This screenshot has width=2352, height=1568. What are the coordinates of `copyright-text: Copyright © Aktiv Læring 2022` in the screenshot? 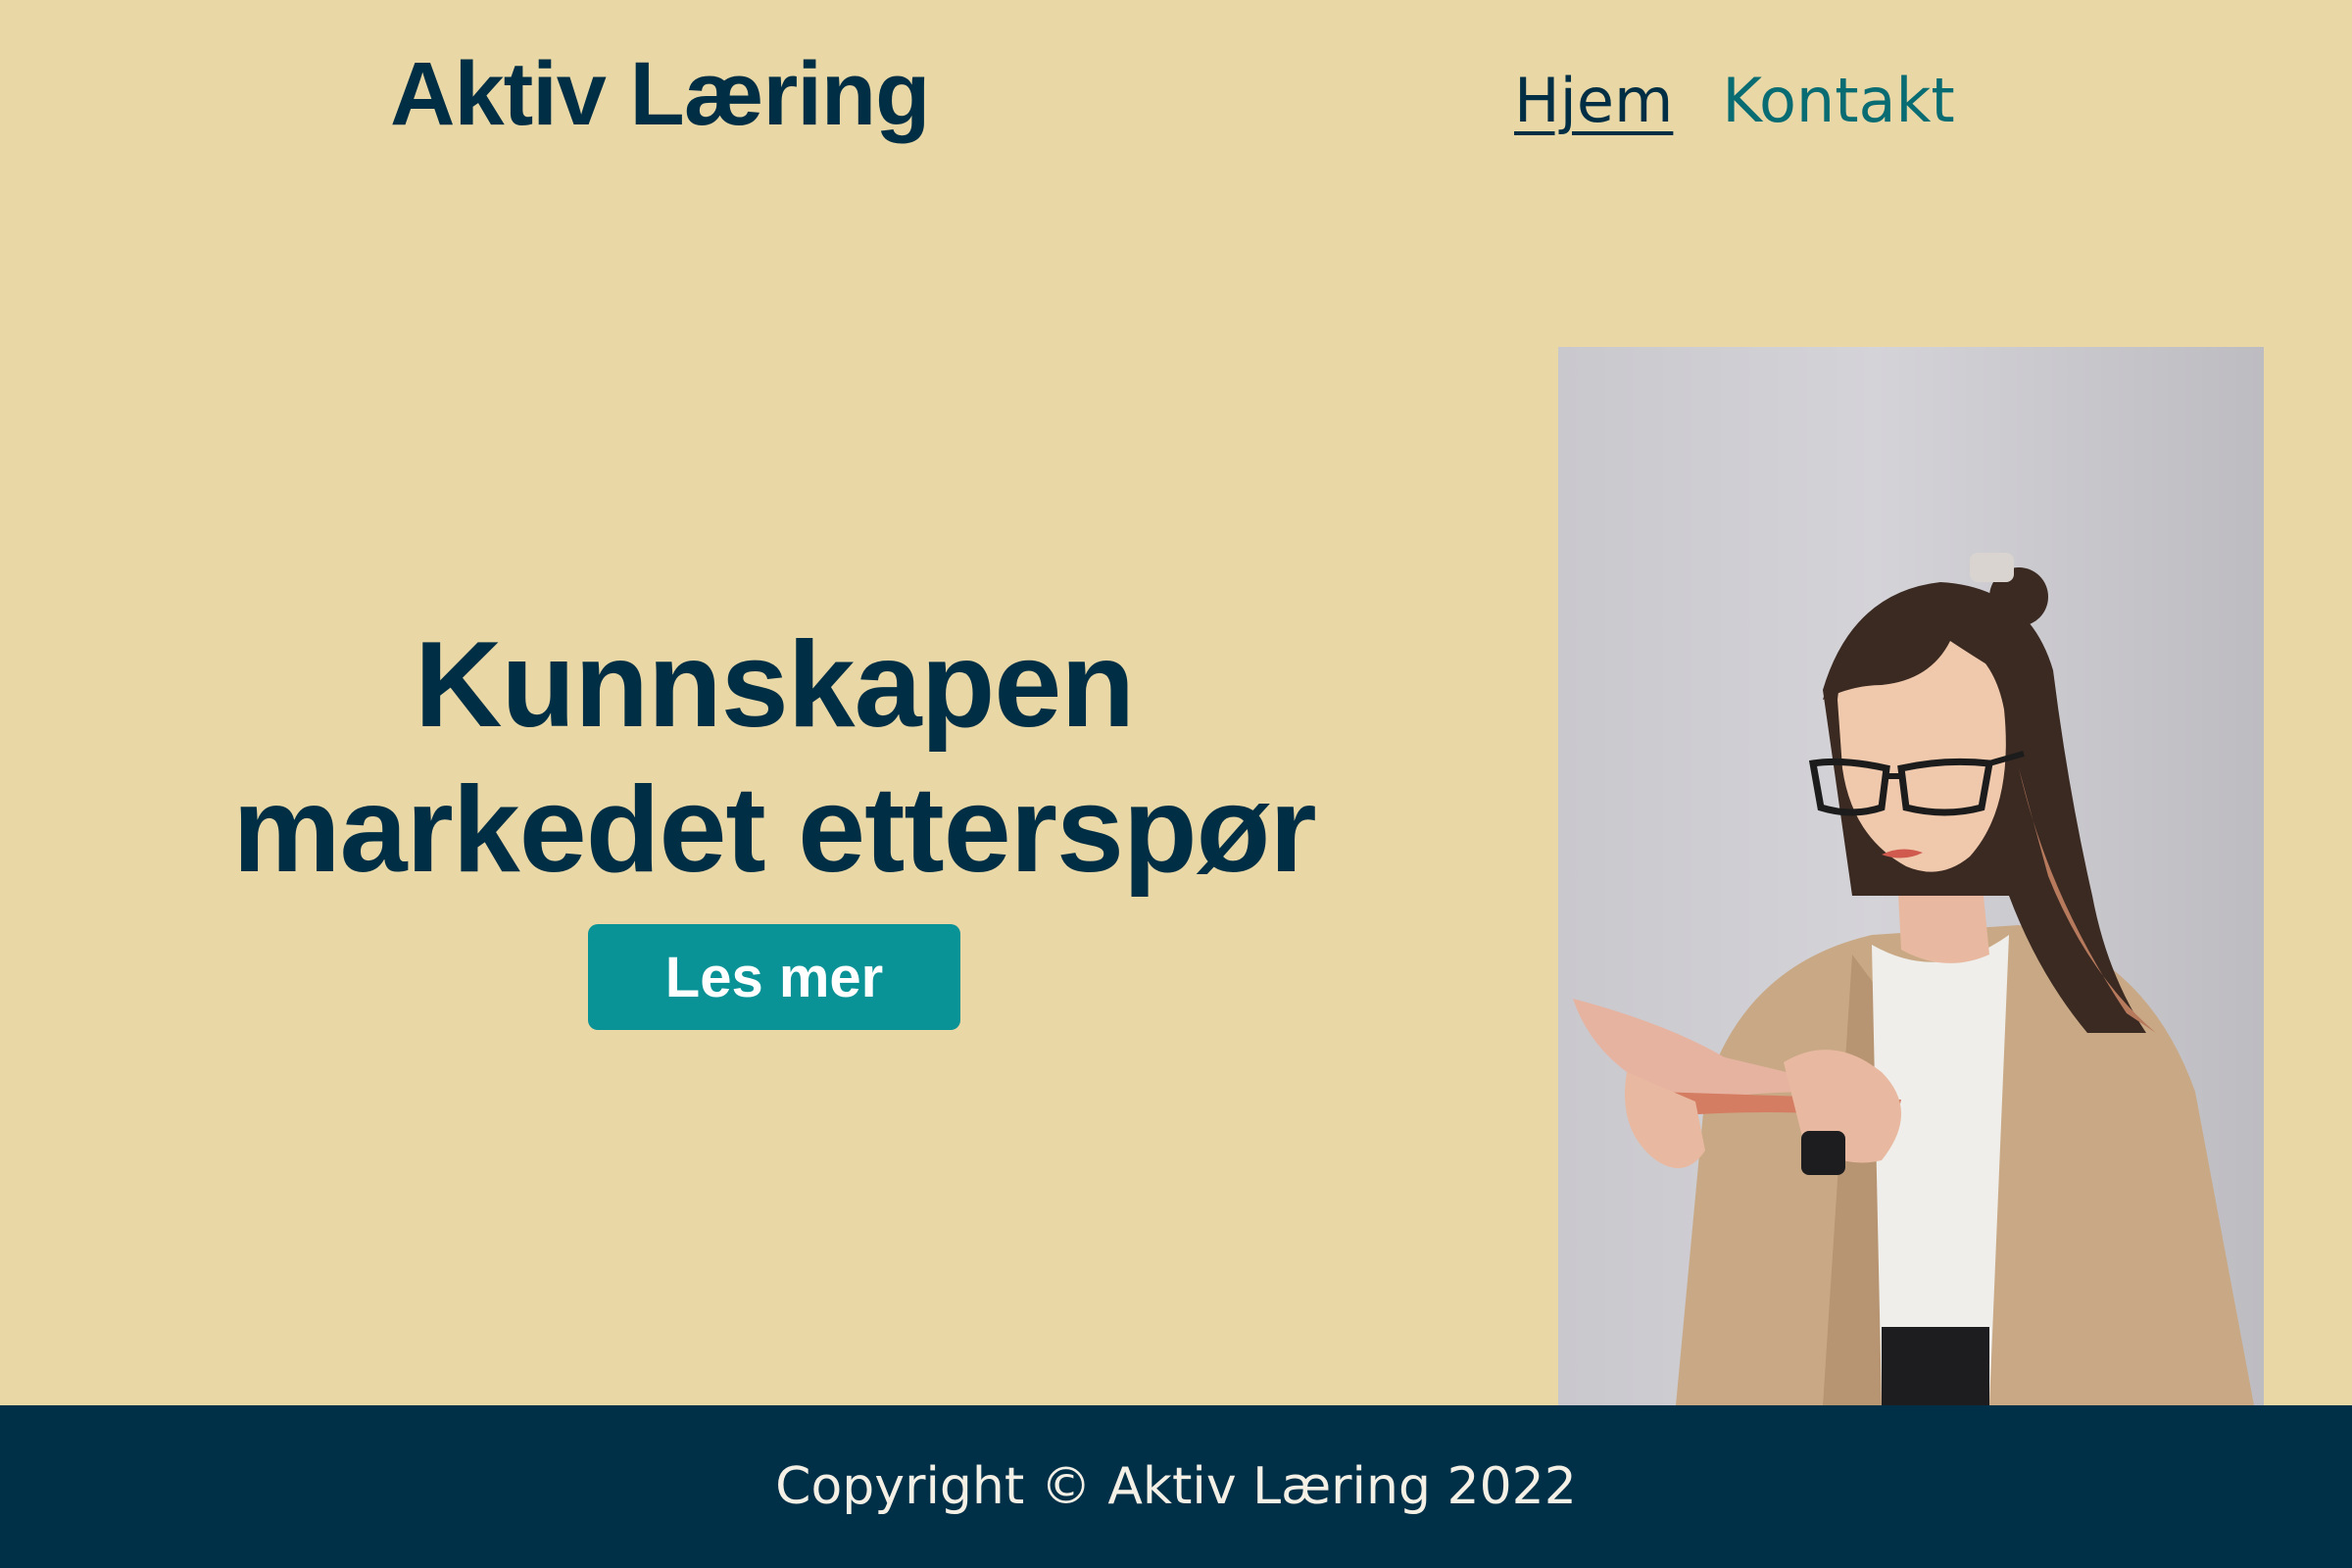 It's located at (1176, 1486).